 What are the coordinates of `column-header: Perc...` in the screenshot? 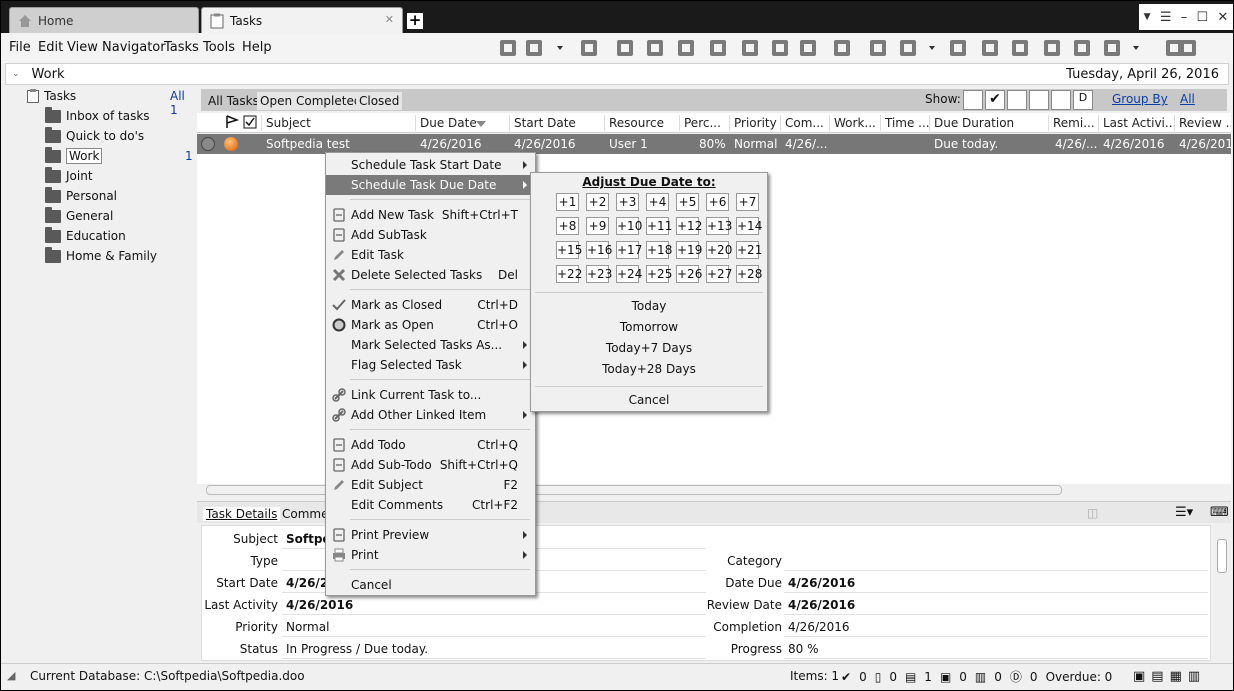 It's located at (707, 123).